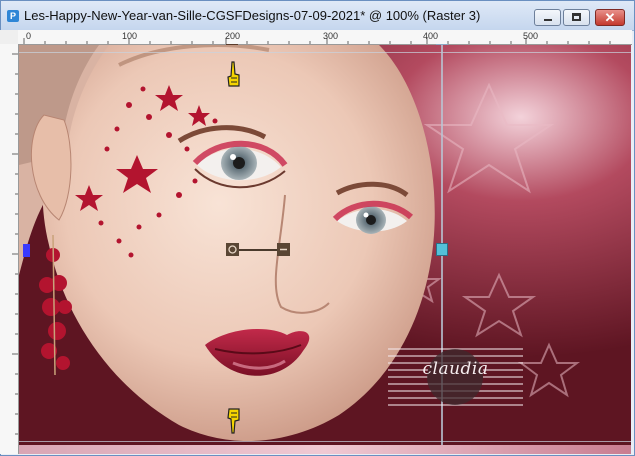 The height and width of the screenshot is (456, 635). Describe the element at coordinates (233, 36) in the screenshot. I see `ruler-label-200: 200` at that location.